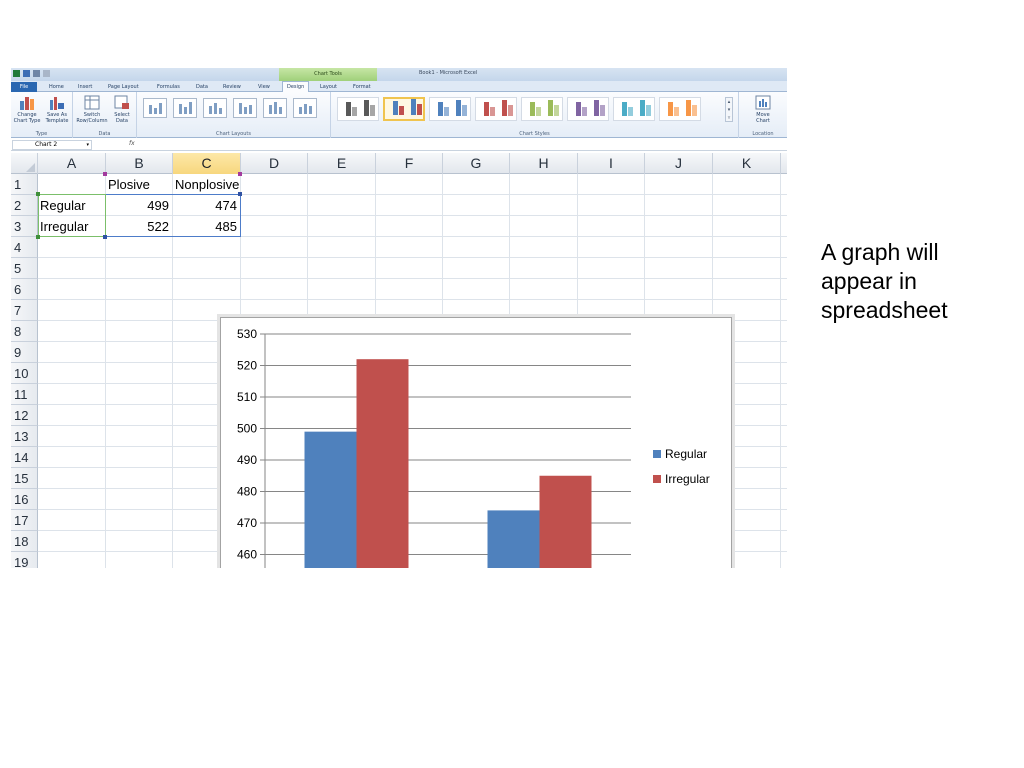  Describe the element at coordinates (46, 73) in the screenshot. I see `redo-icon` at that location.